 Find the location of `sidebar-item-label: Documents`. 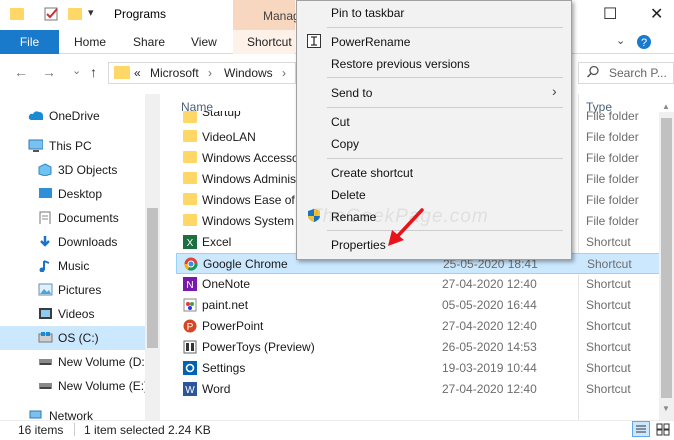

sidebar-item-label: Documents is located at coordinates (88, 218).